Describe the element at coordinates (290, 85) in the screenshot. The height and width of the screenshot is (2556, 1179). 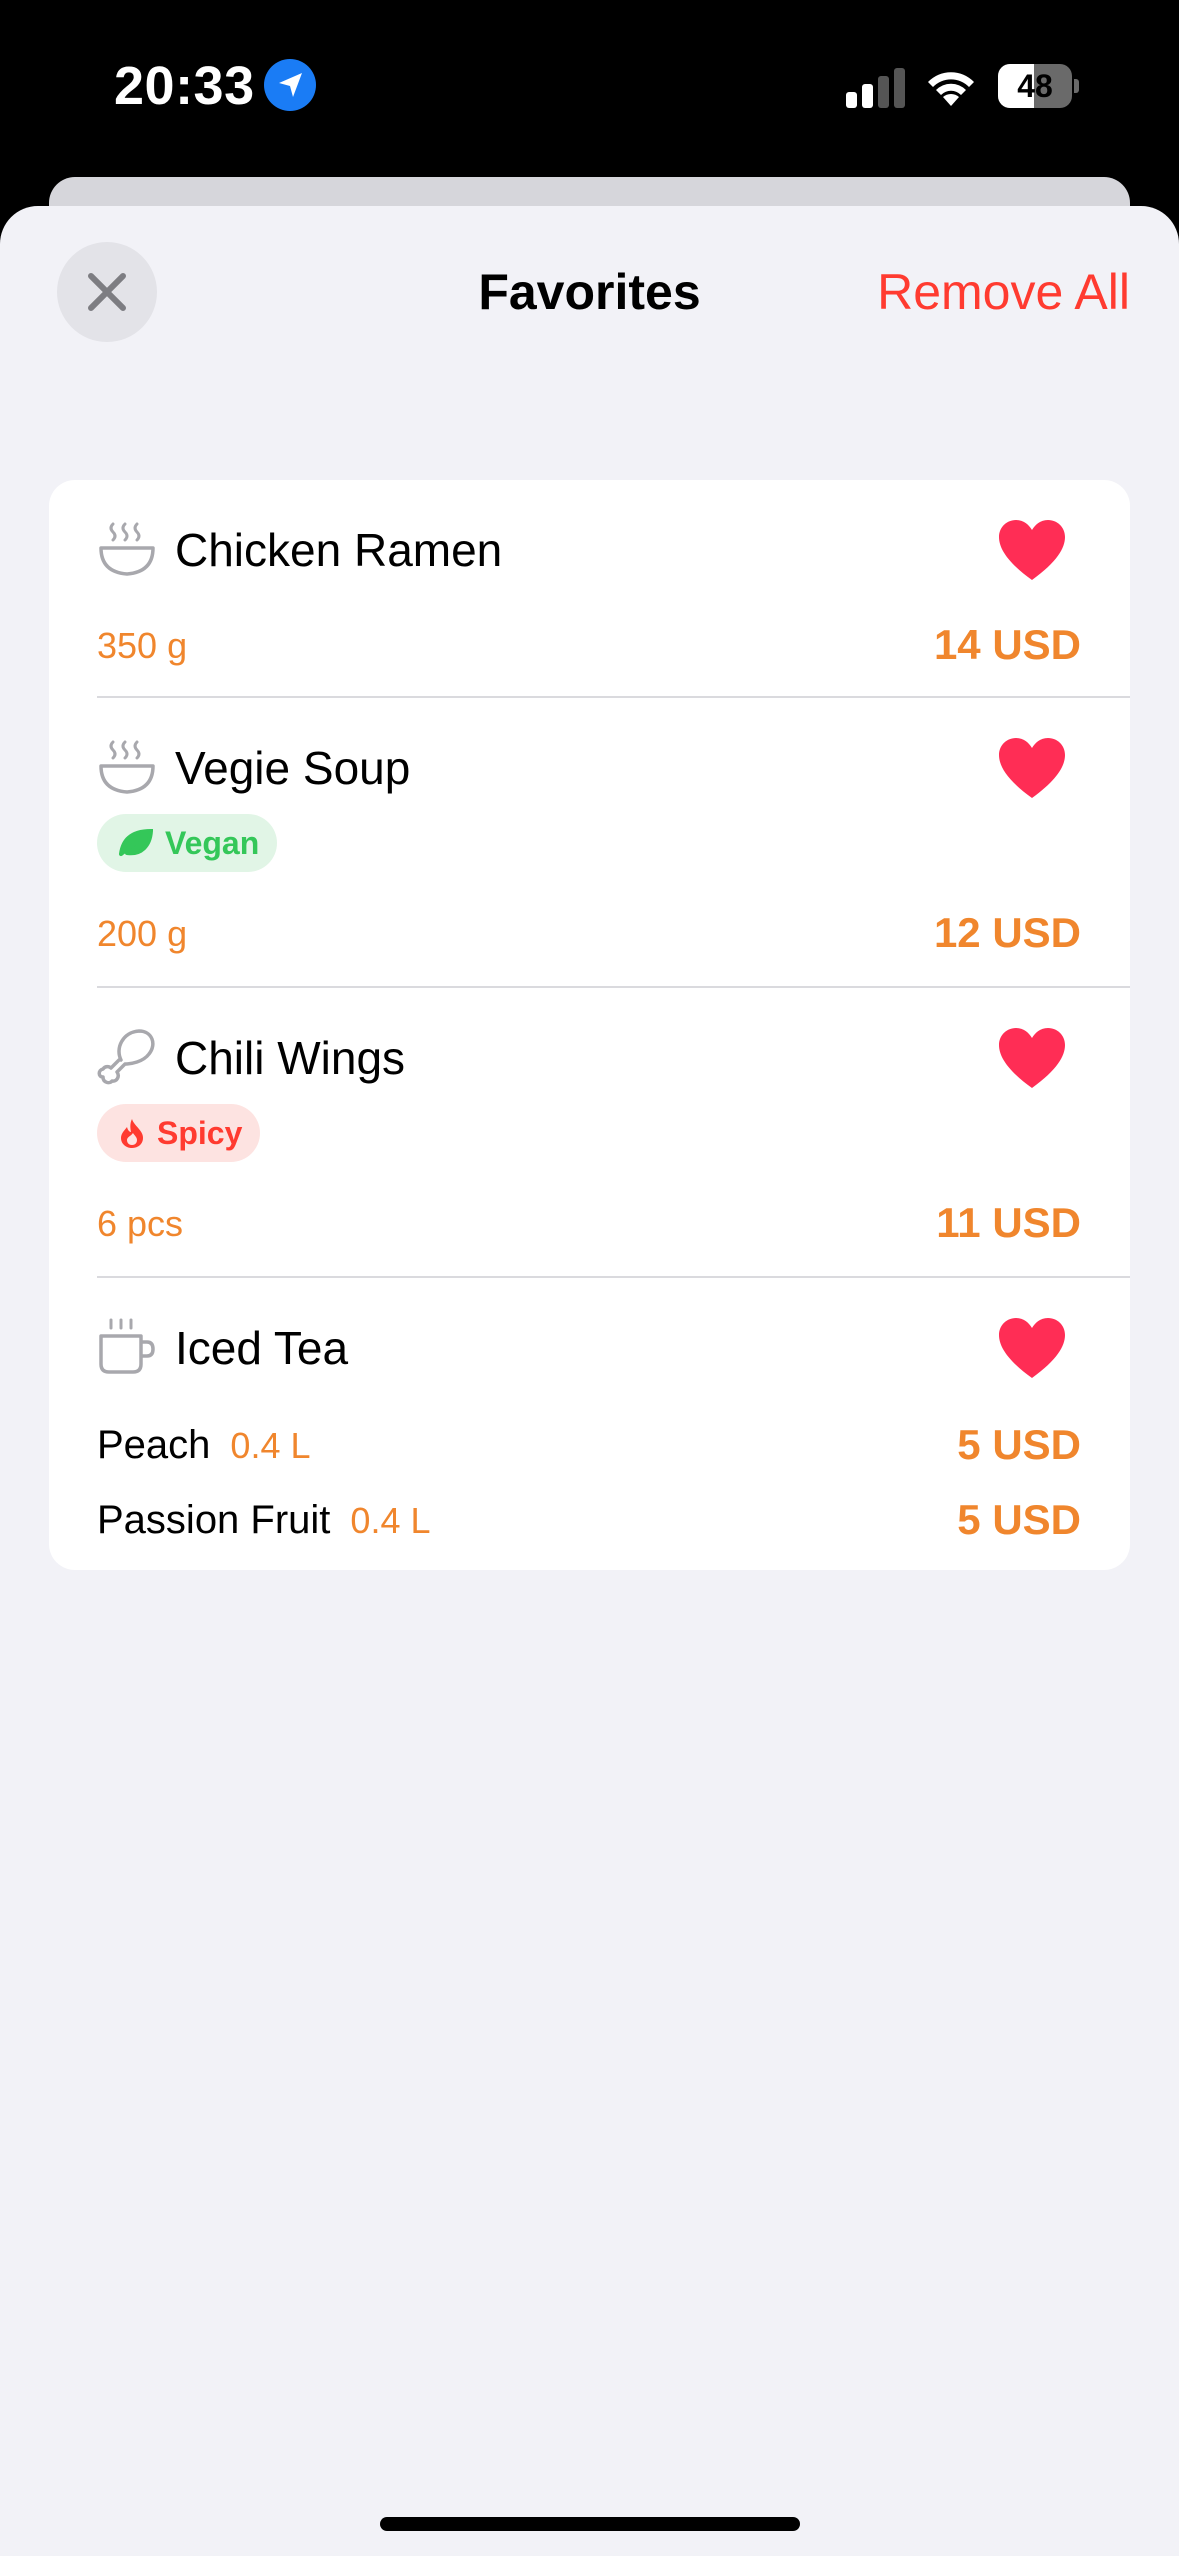
I see `location-arrow-icon` at that location.